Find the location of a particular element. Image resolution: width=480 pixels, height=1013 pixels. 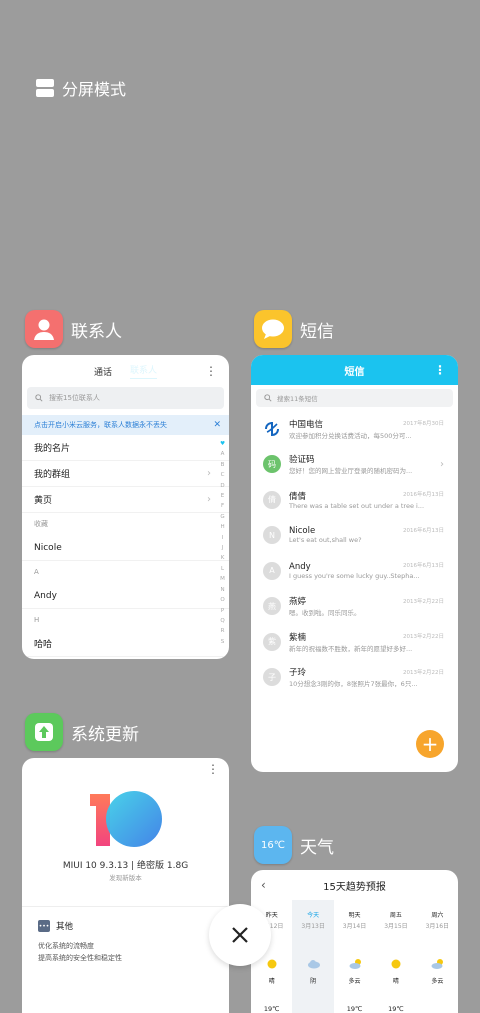

close-all-button is located at coordinates (240, 935).